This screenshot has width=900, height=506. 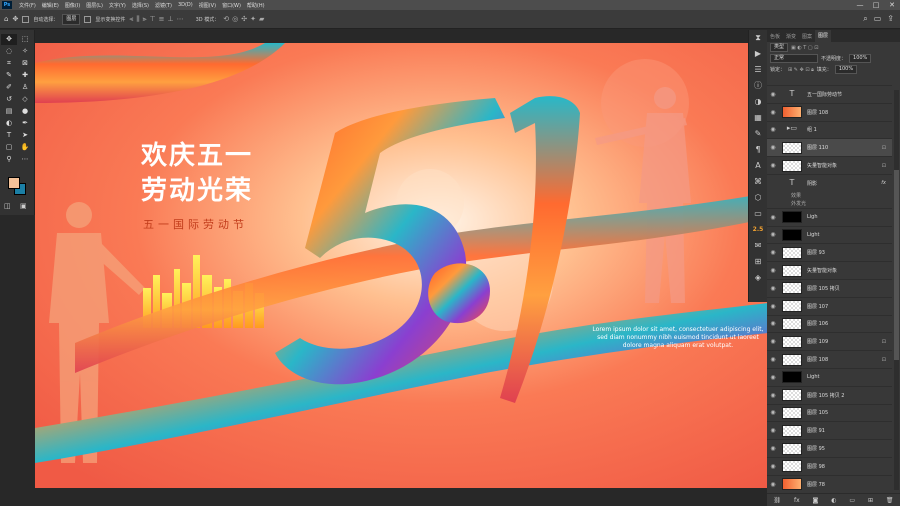 I want to click on more-tools-icon: ⋯, so click(x=25, y=159).